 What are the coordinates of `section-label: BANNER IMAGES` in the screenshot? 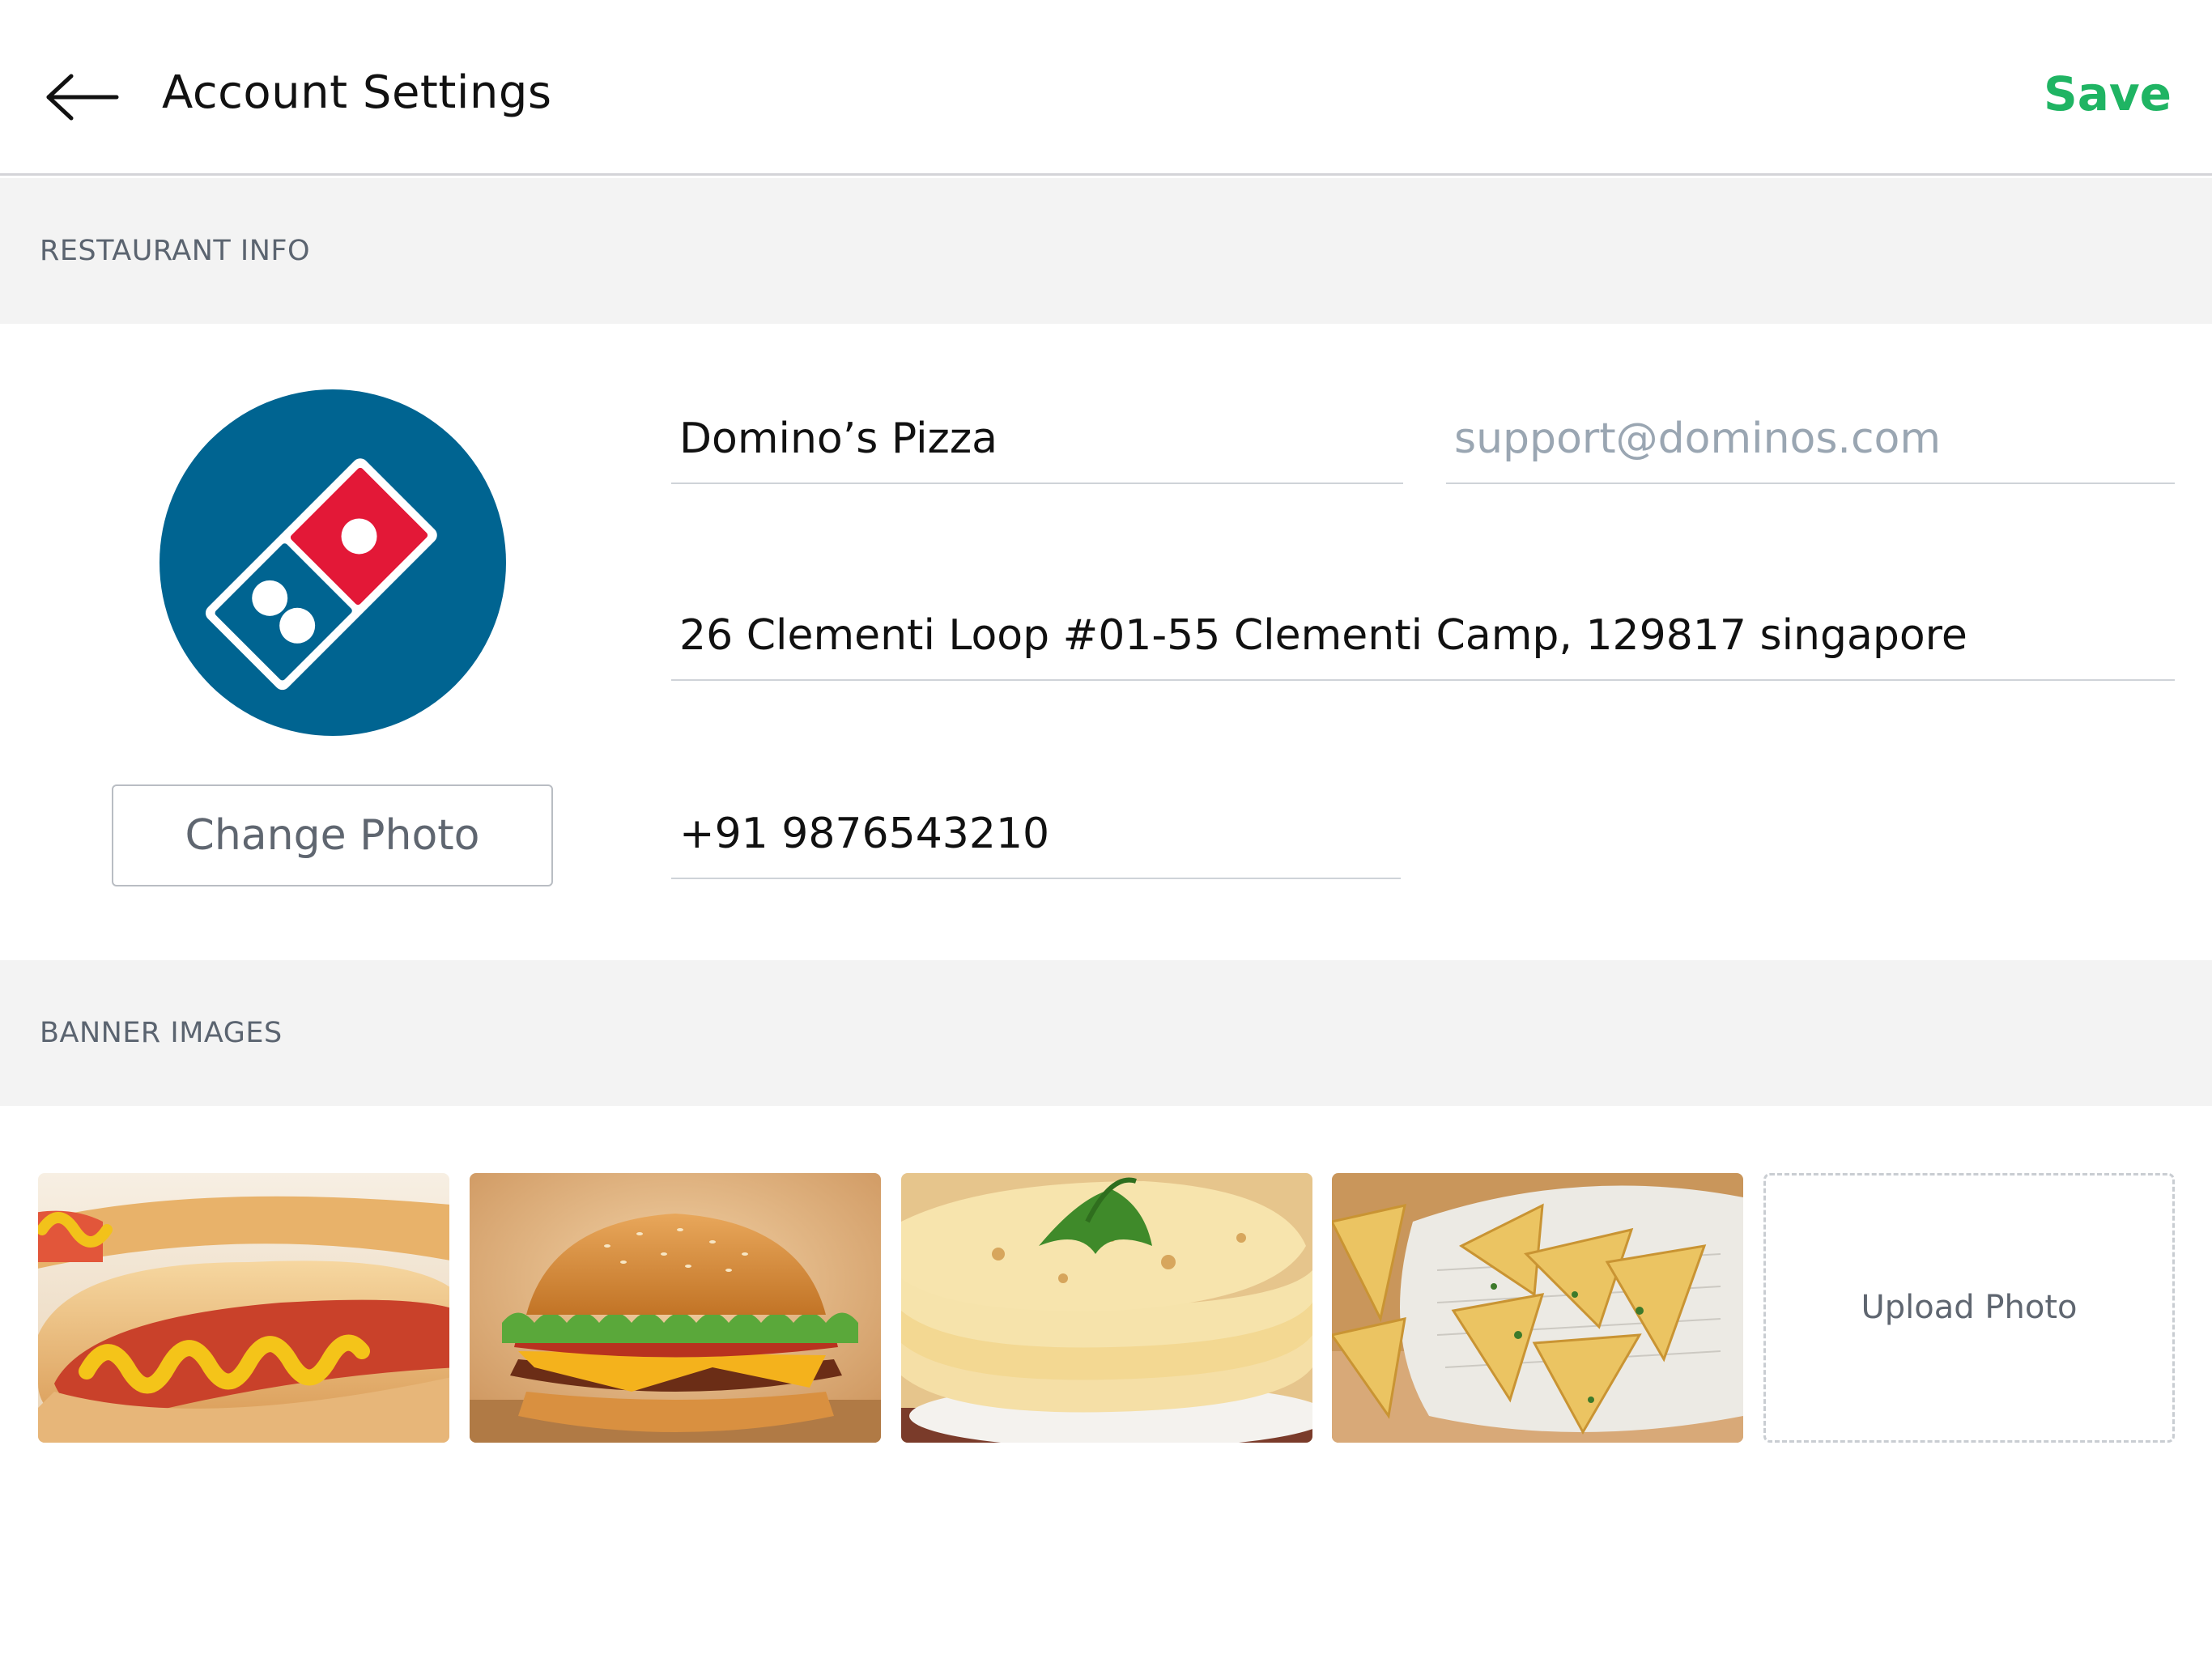 It's located at (162, 1033).